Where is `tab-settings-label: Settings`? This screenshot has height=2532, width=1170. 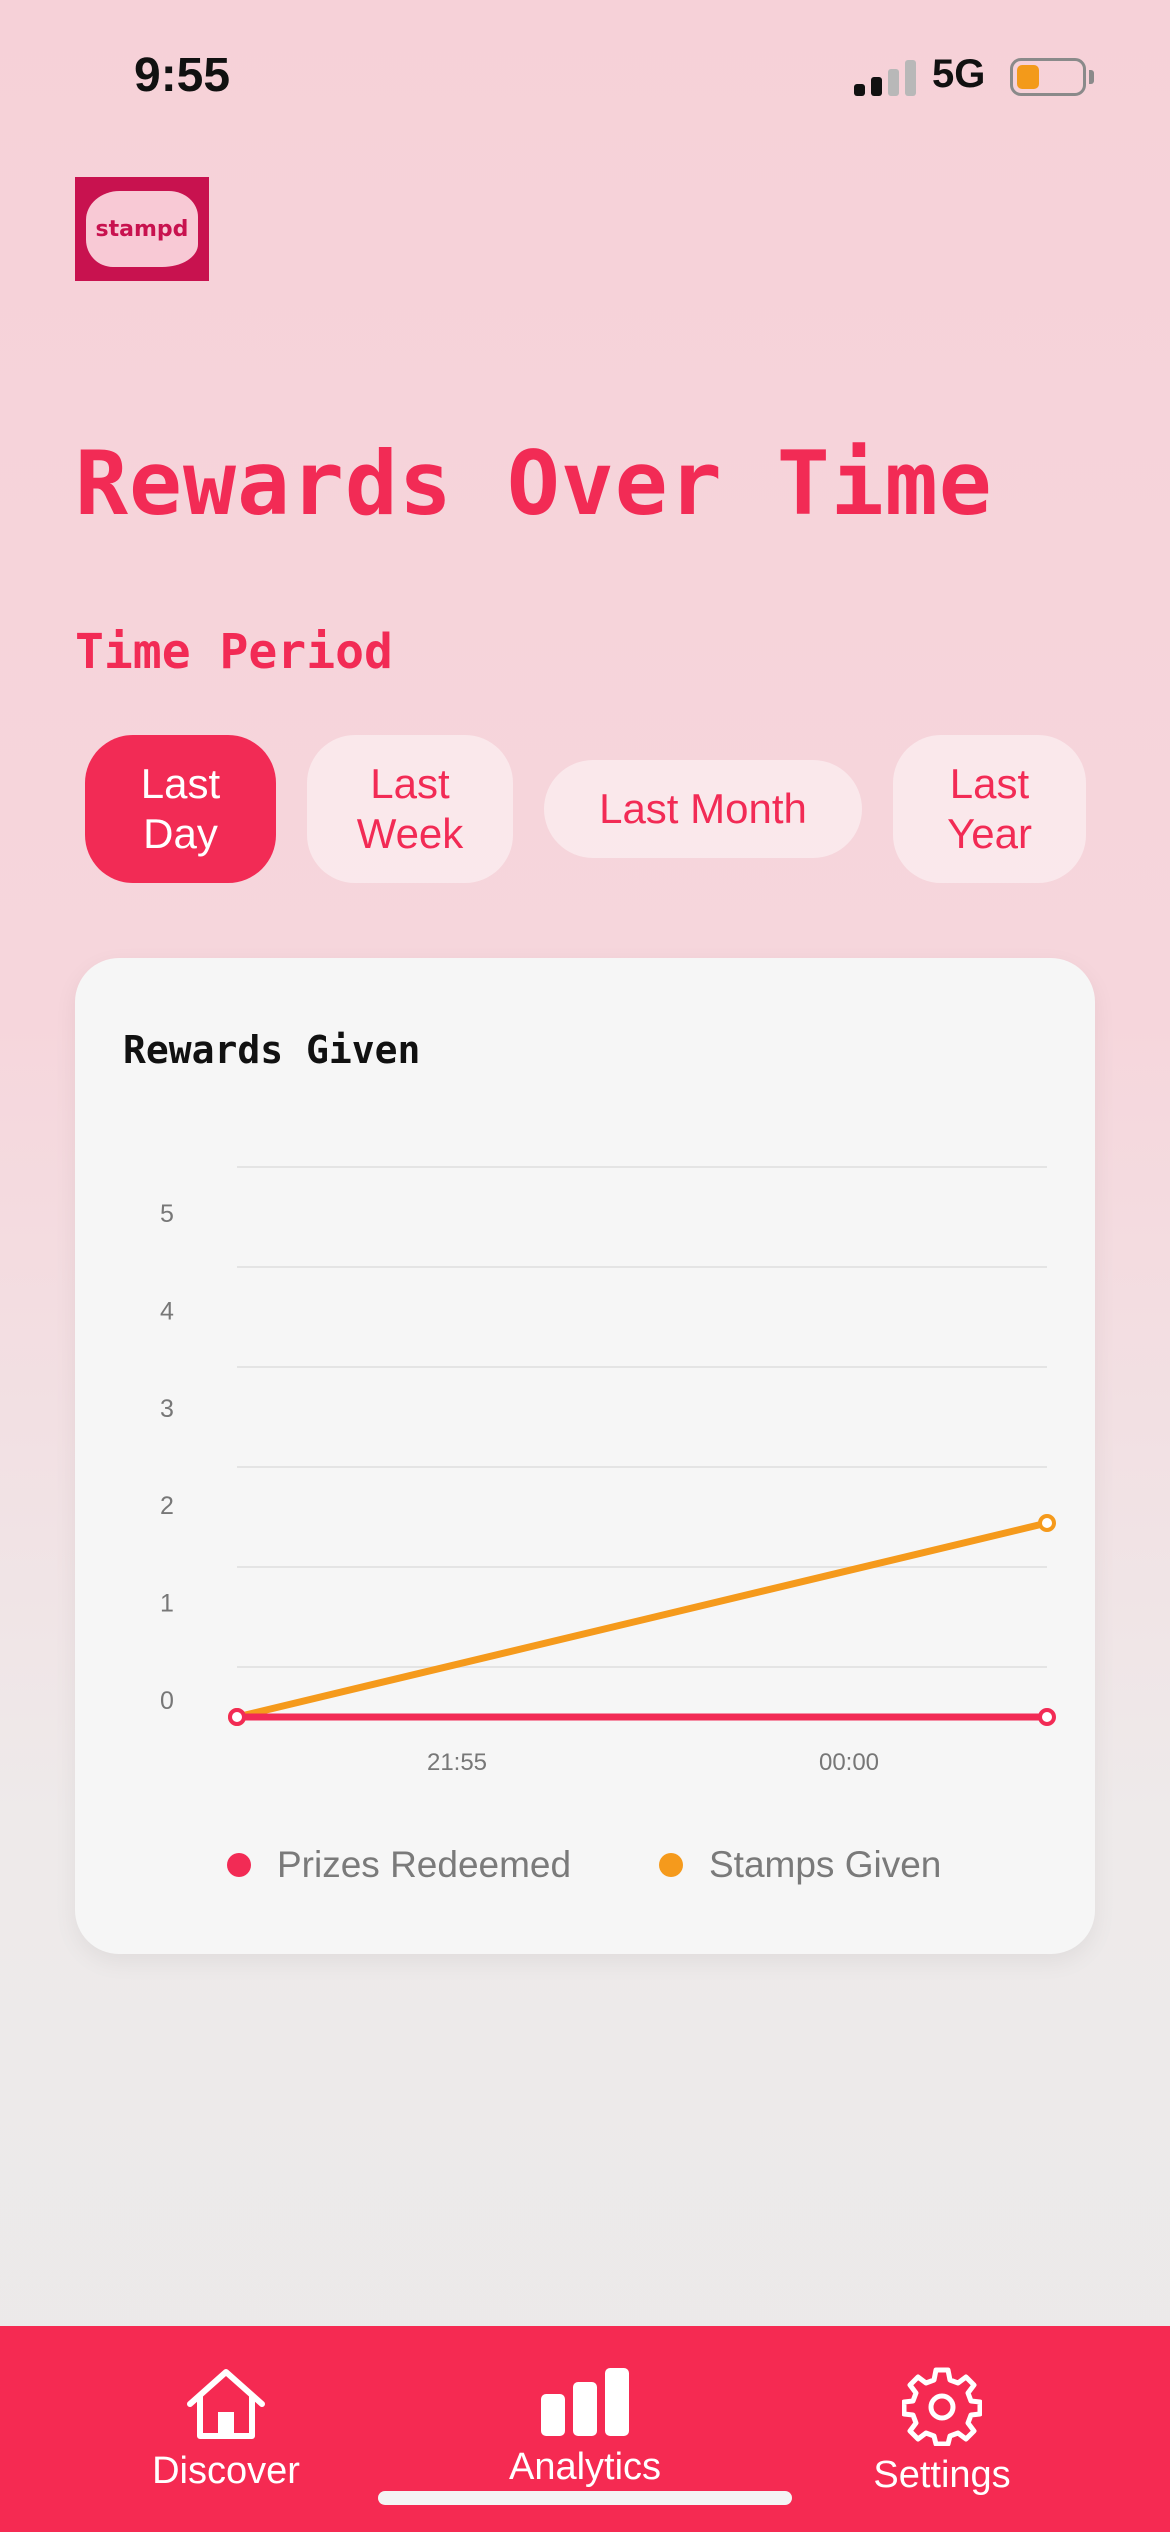 tab-settings-label: Settings is located at coordinates (942, 2475).